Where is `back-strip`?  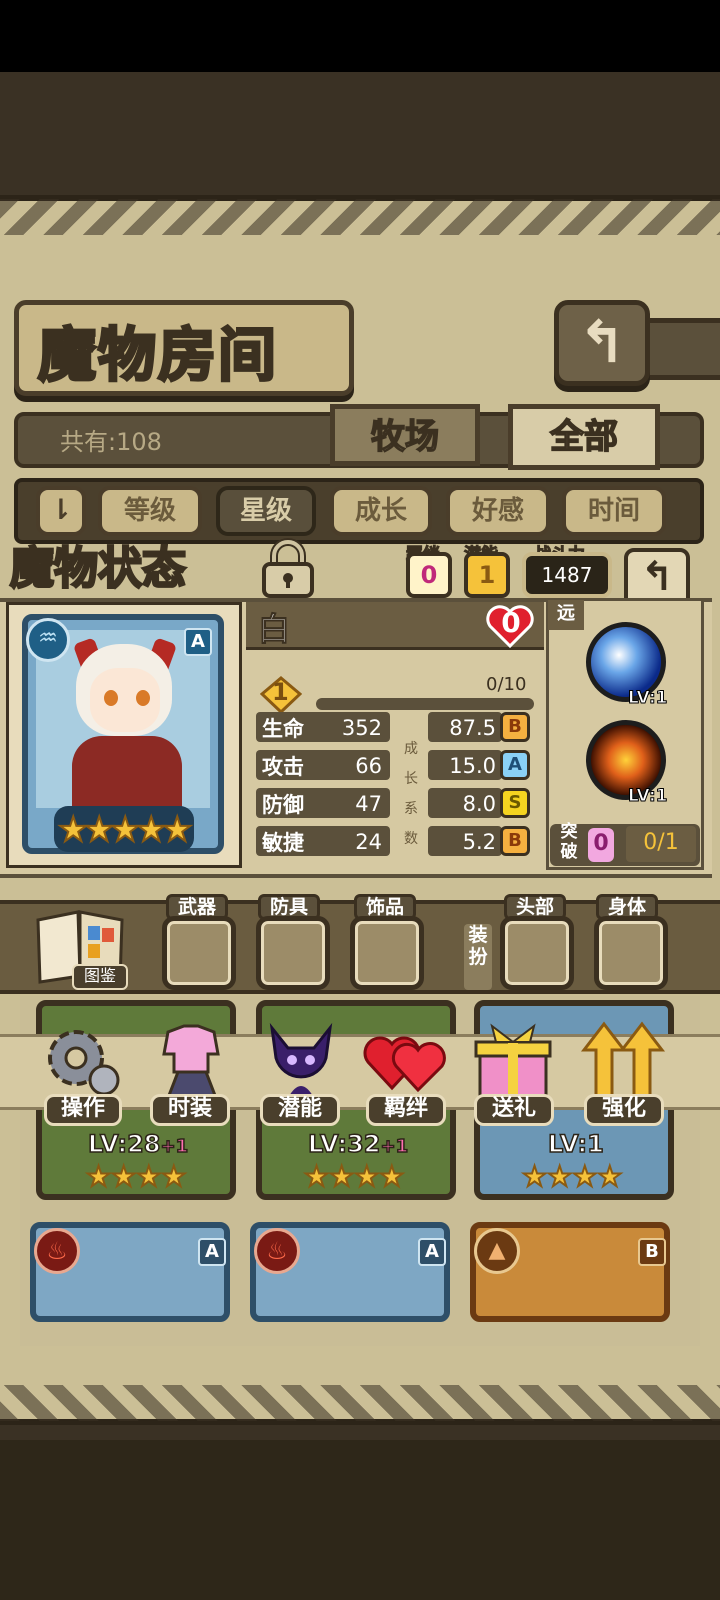
back-strip is located at coordinates (683, 349).